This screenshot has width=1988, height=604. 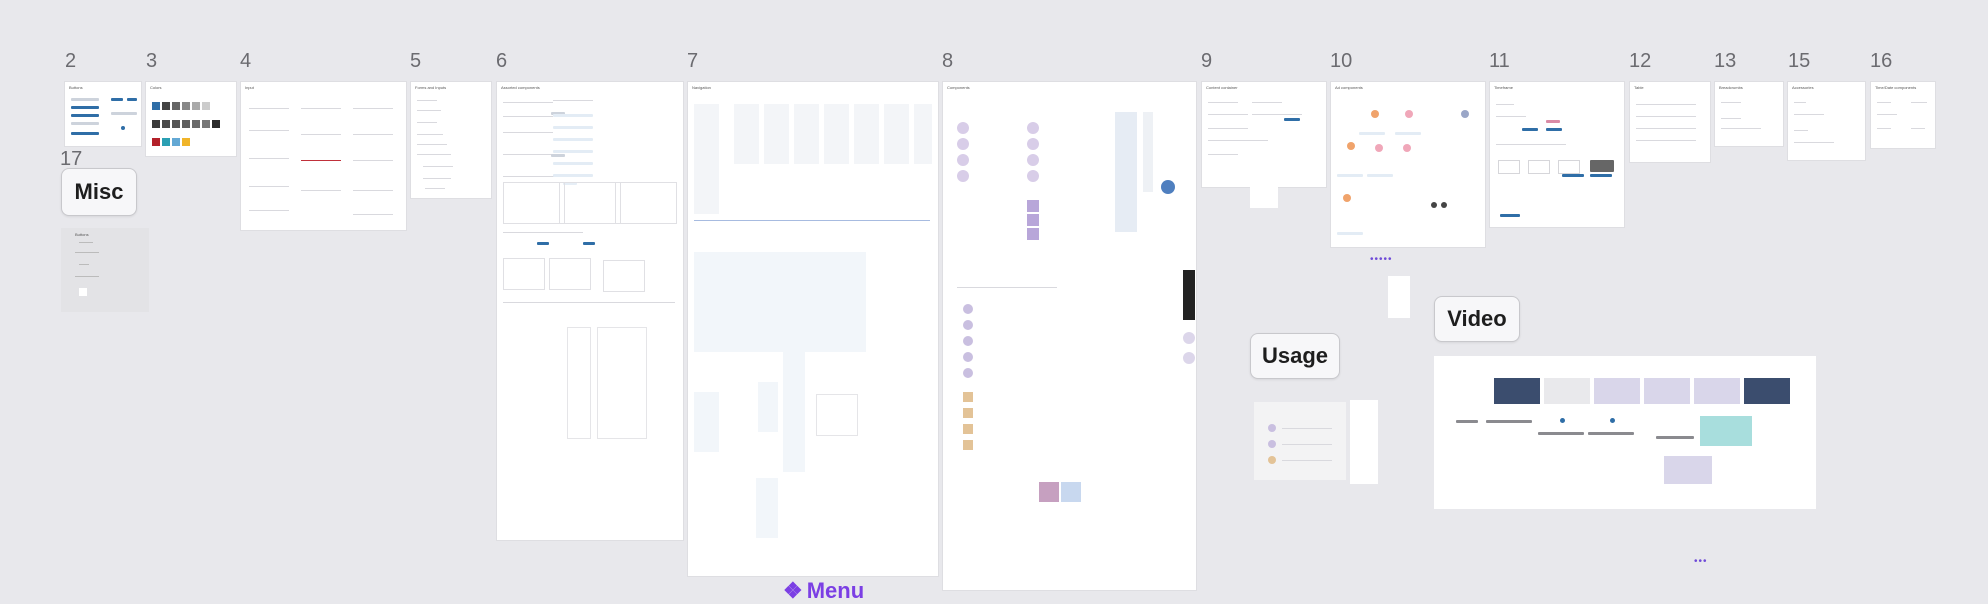 I want to click on frame-assorted-components: Assorted components, so click(x=590, y=311).